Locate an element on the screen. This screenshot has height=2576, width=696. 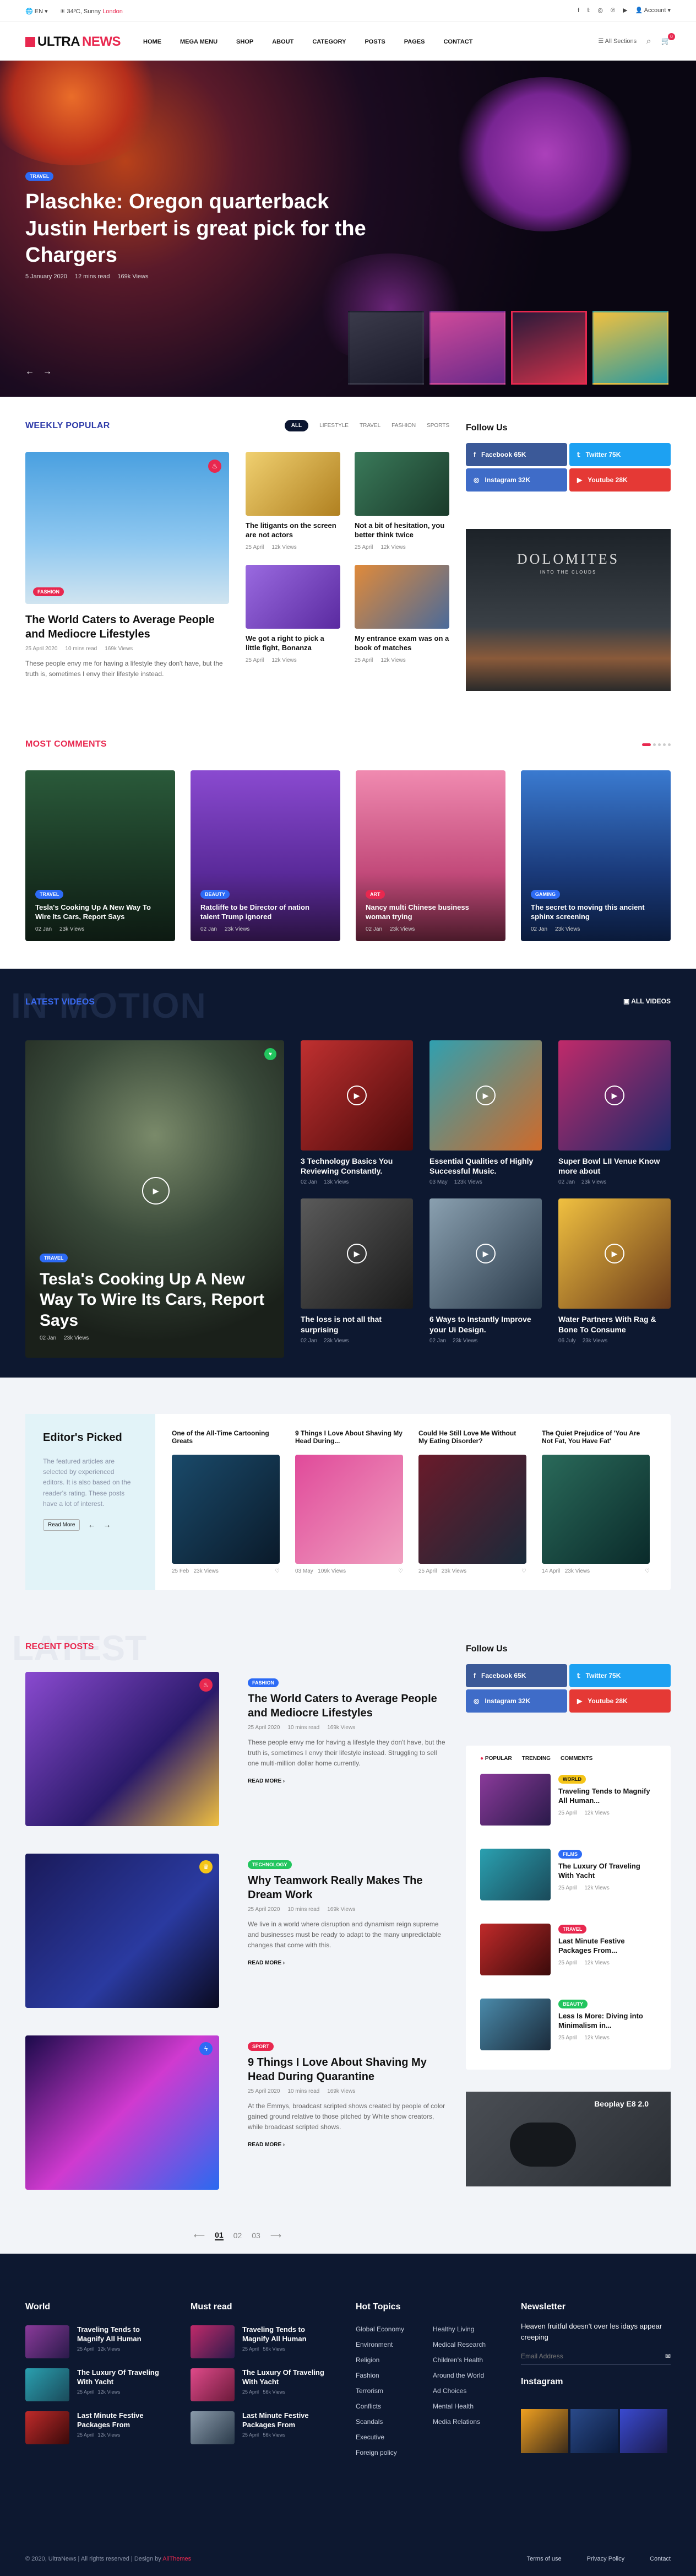
hero-thumbnail-active is located at coordinates (549, 348).